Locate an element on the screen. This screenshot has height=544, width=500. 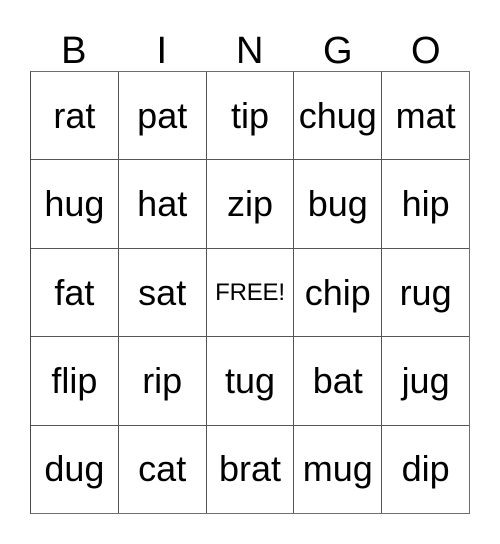
bingo-cell: pat is located at coordinates (161, 116).